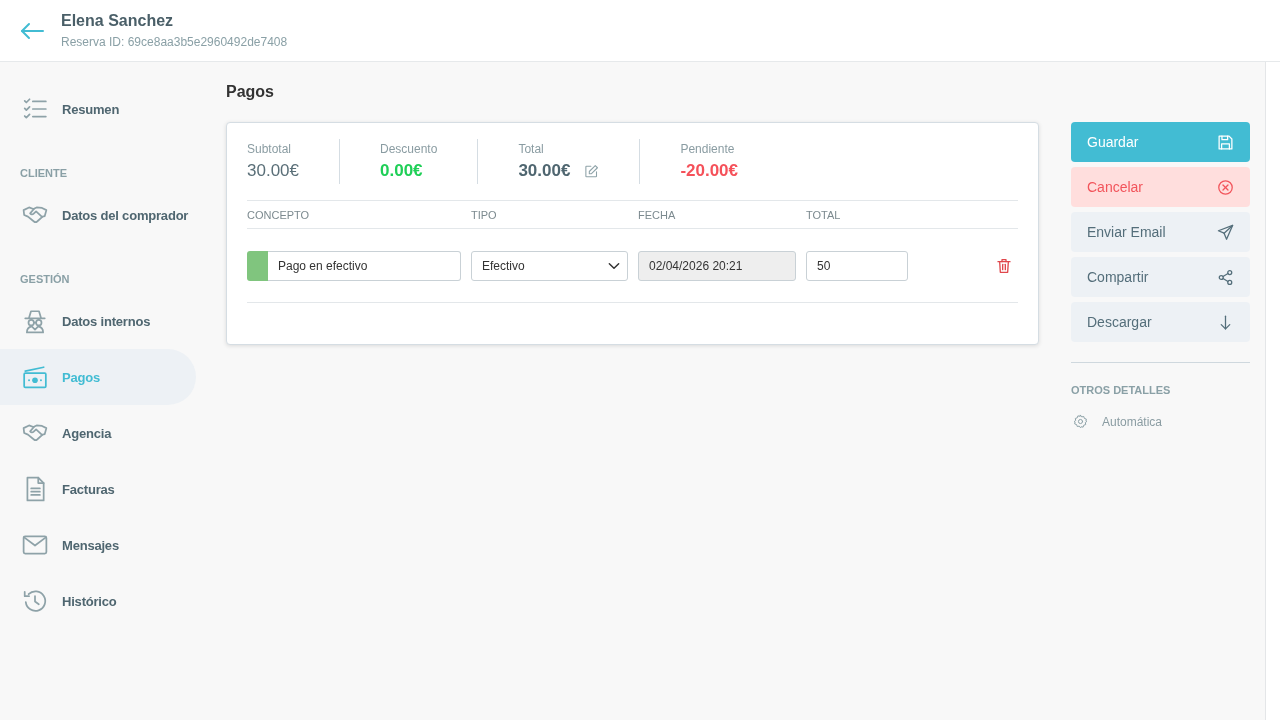  Describe the element at coordinates (409, 149) in the screenshot. I see `summary-label: Descuento` at that location.